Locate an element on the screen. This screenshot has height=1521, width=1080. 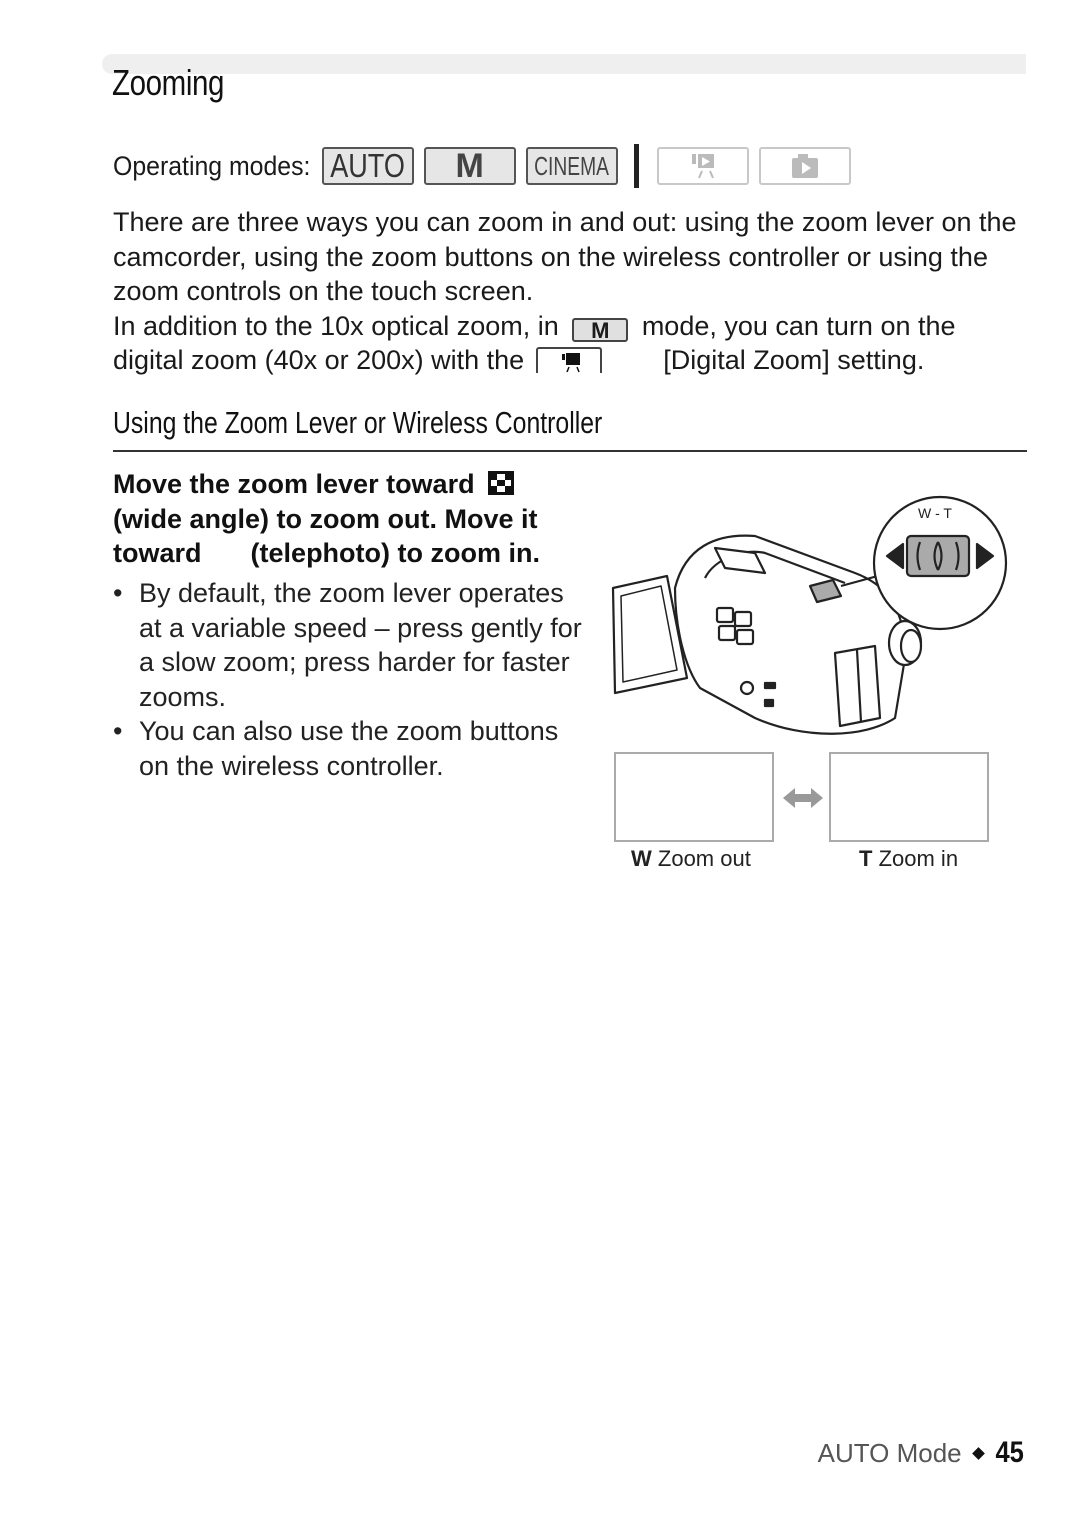
tele-frame is located at coordinates (909, 797).